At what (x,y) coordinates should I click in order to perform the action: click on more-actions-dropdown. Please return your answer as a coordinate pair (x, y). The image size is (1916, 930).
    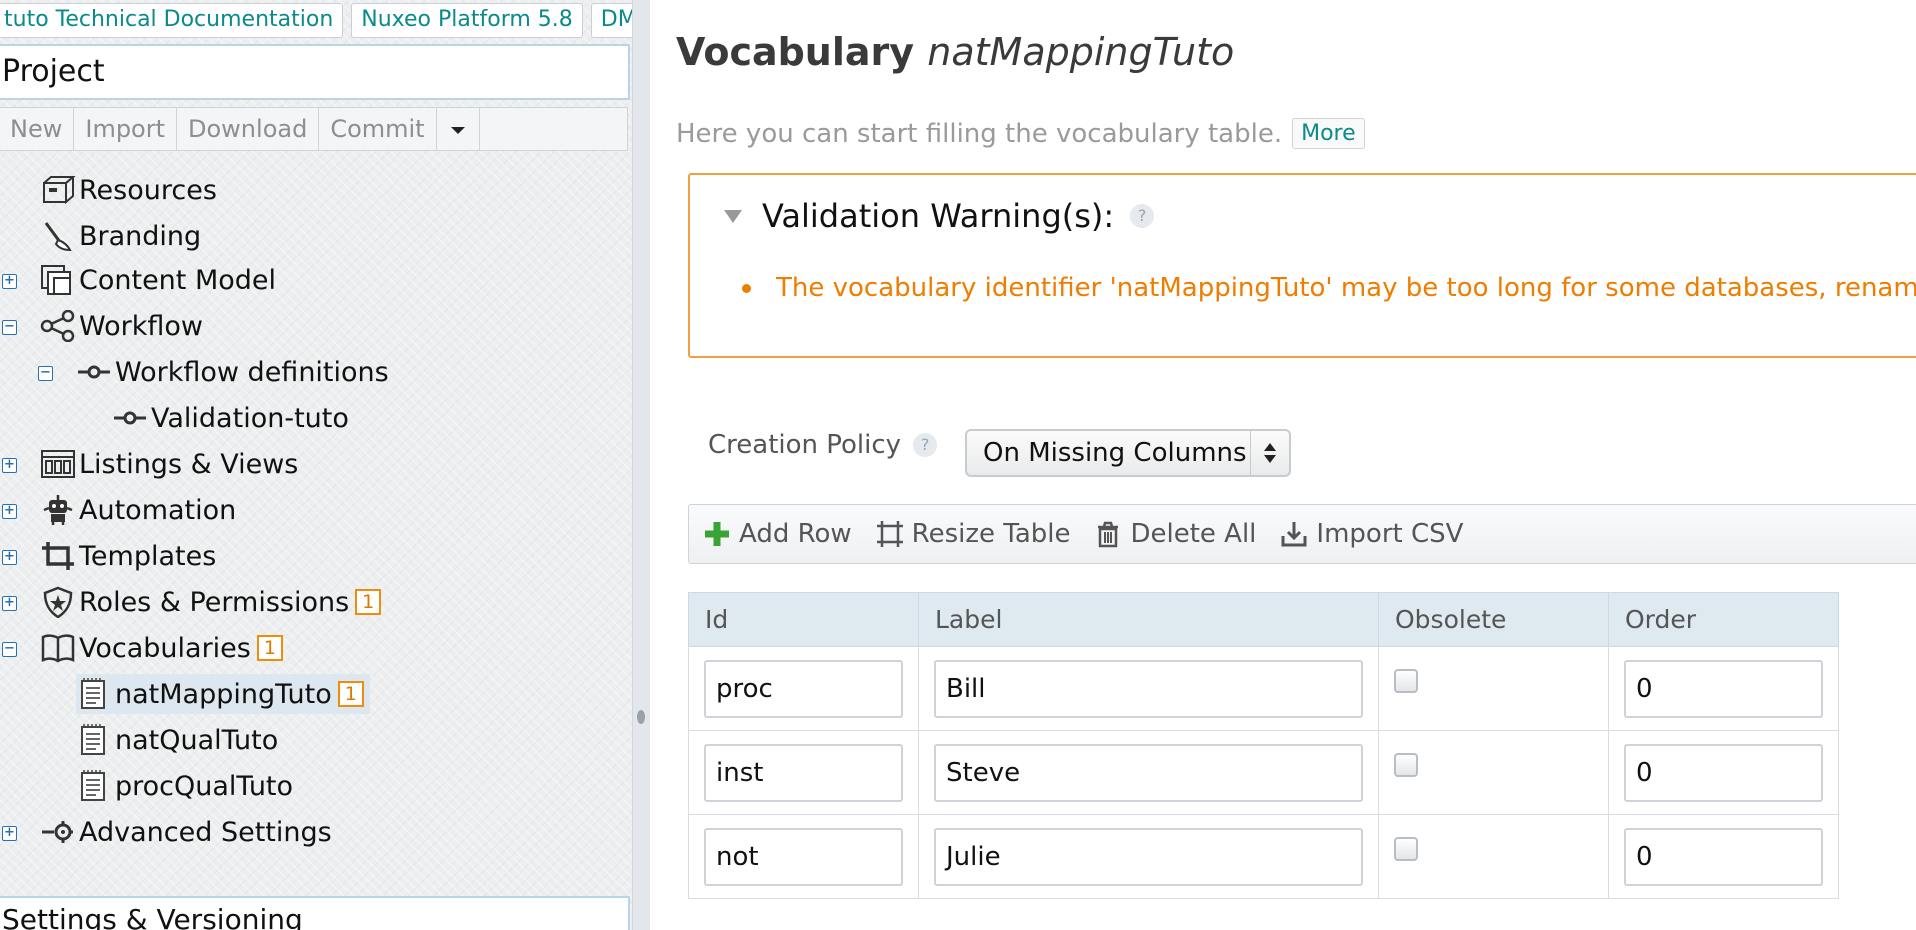
    Looking at the image, I should click on (458, 129).